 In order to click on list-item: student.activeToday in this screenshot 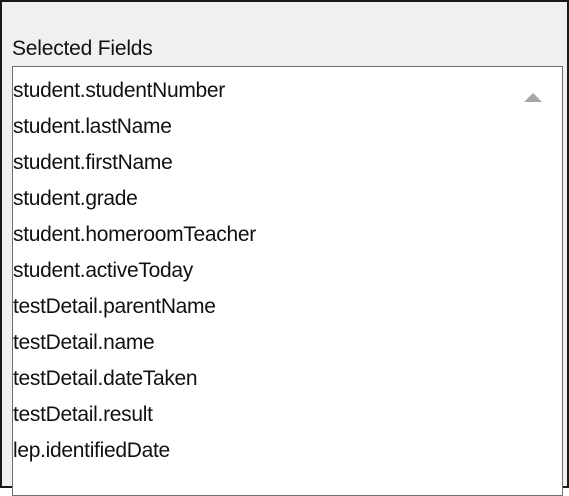, I will do `click(259, 271)`.